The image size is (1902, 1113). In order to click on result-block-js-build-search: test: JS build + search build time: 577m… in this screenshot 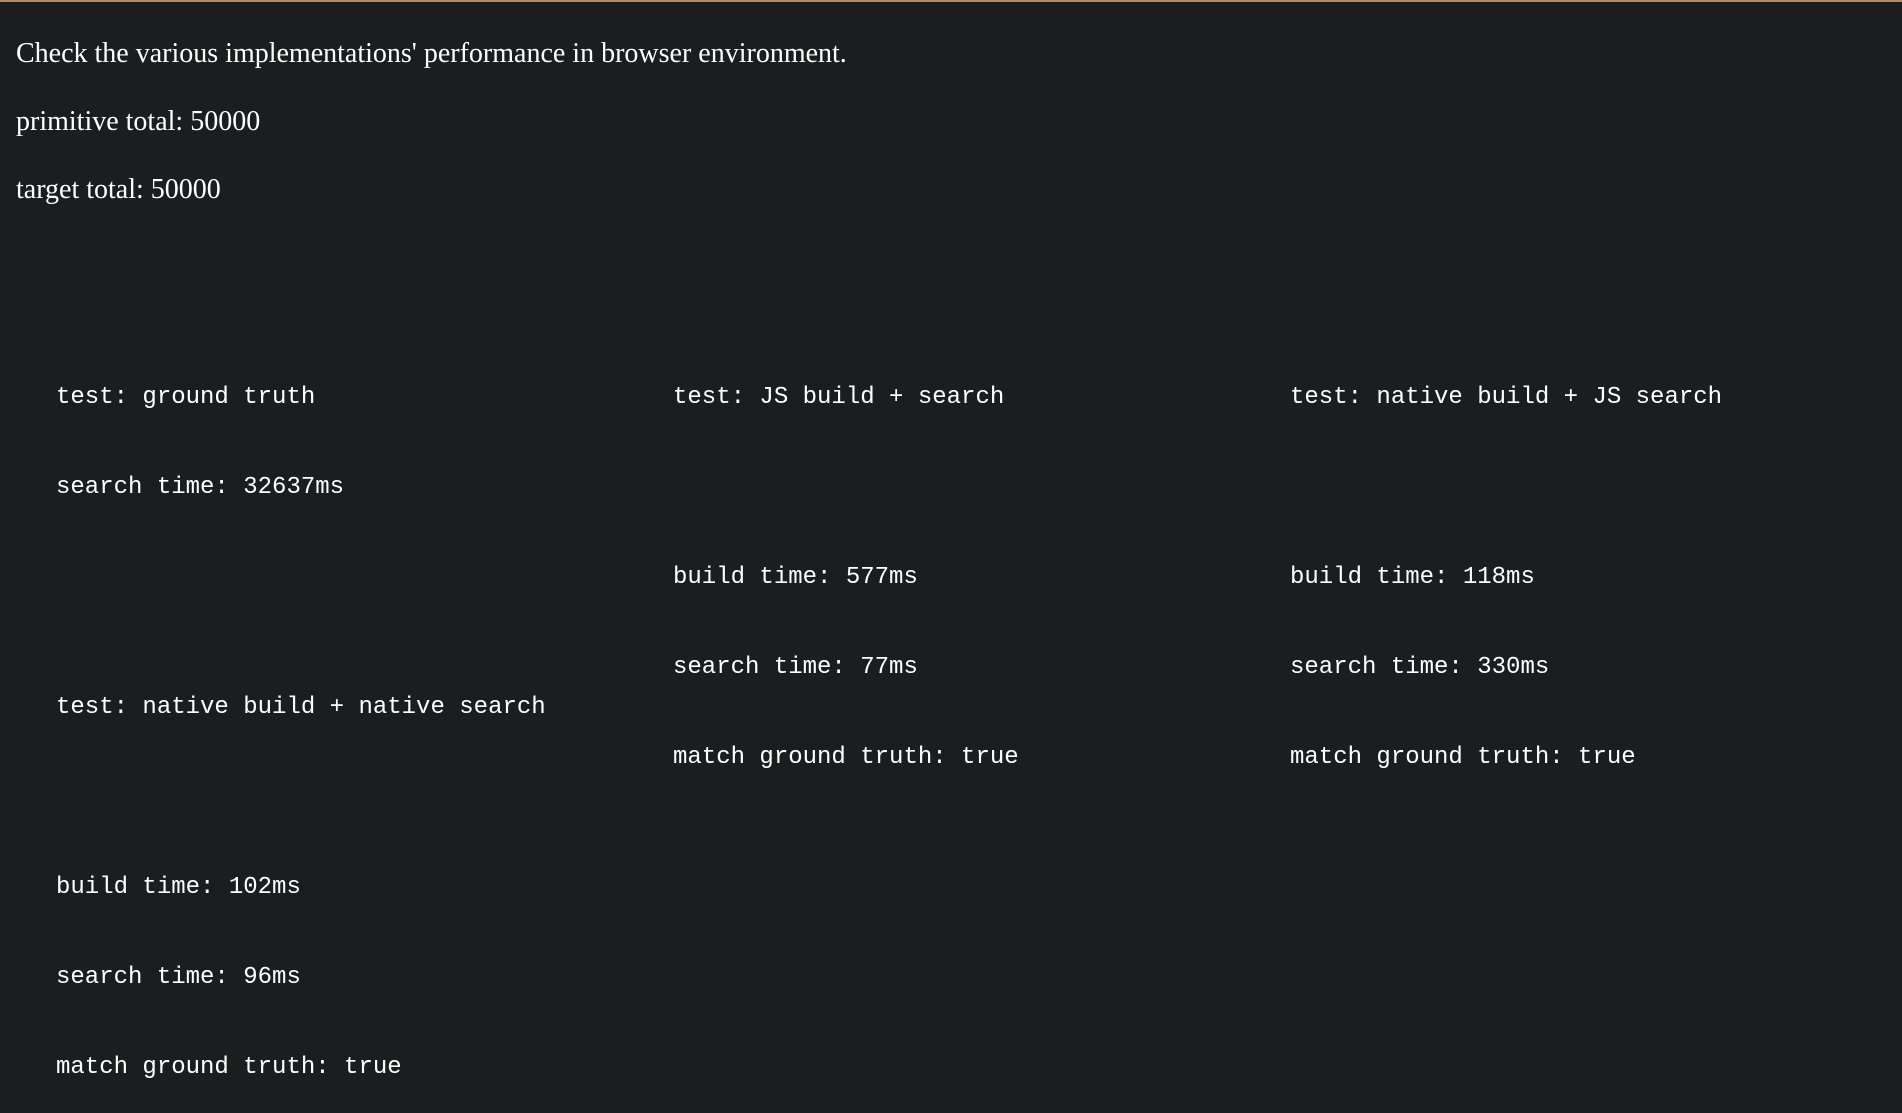, I will do `click(973, 563)`.